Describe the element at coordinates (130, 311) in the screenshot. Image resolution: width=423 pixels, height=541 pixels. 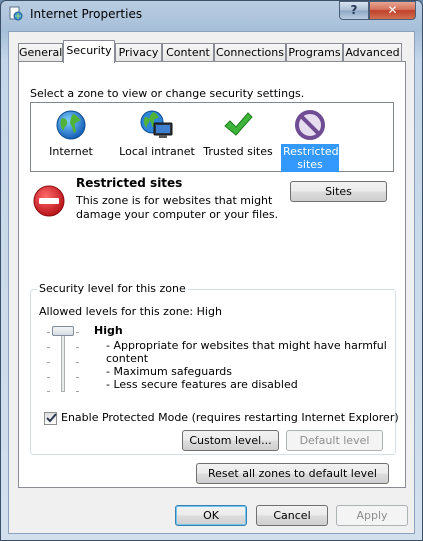
I see `allowed-levels-text: Allowed levels for this zone: High` at that location.